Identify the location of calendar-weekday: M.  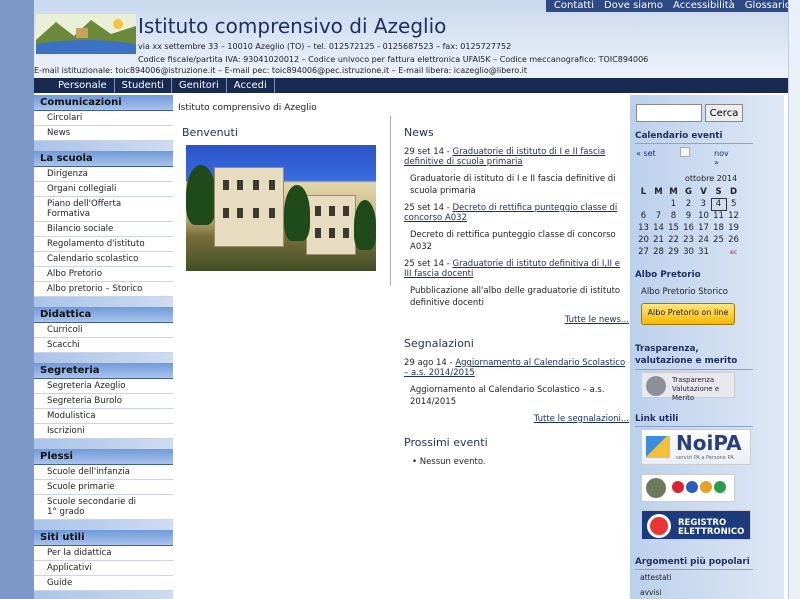
(673, 192).